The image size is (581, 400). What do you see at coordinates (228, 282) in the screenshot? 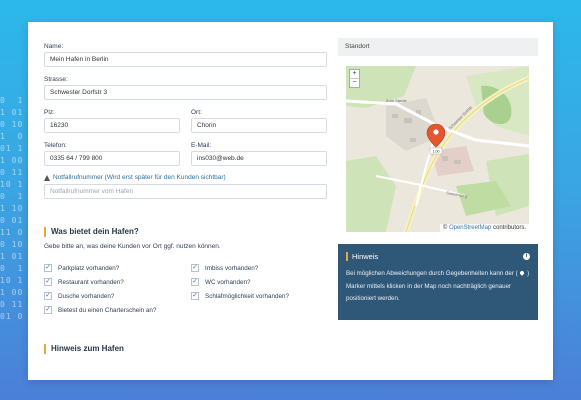
I see `checkbox-label: WC vorhanden?` at bounding box center [228, 282].